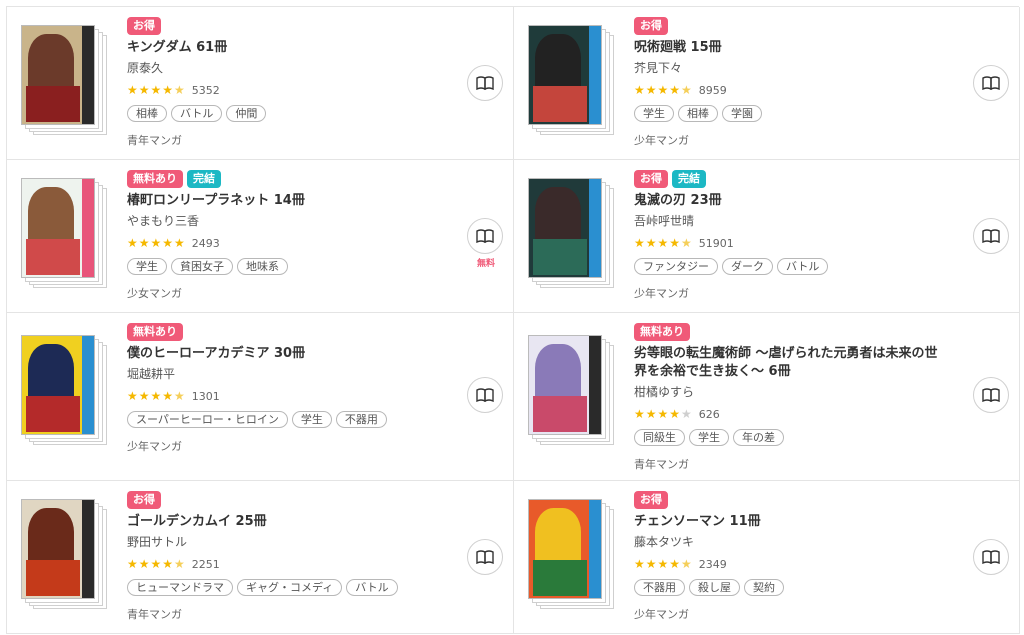 The width and height of the screenshot is (1024, 635). Describe the element at coordinates (820, 500) in the screenshot. I see `badge-row: お得` at that location.